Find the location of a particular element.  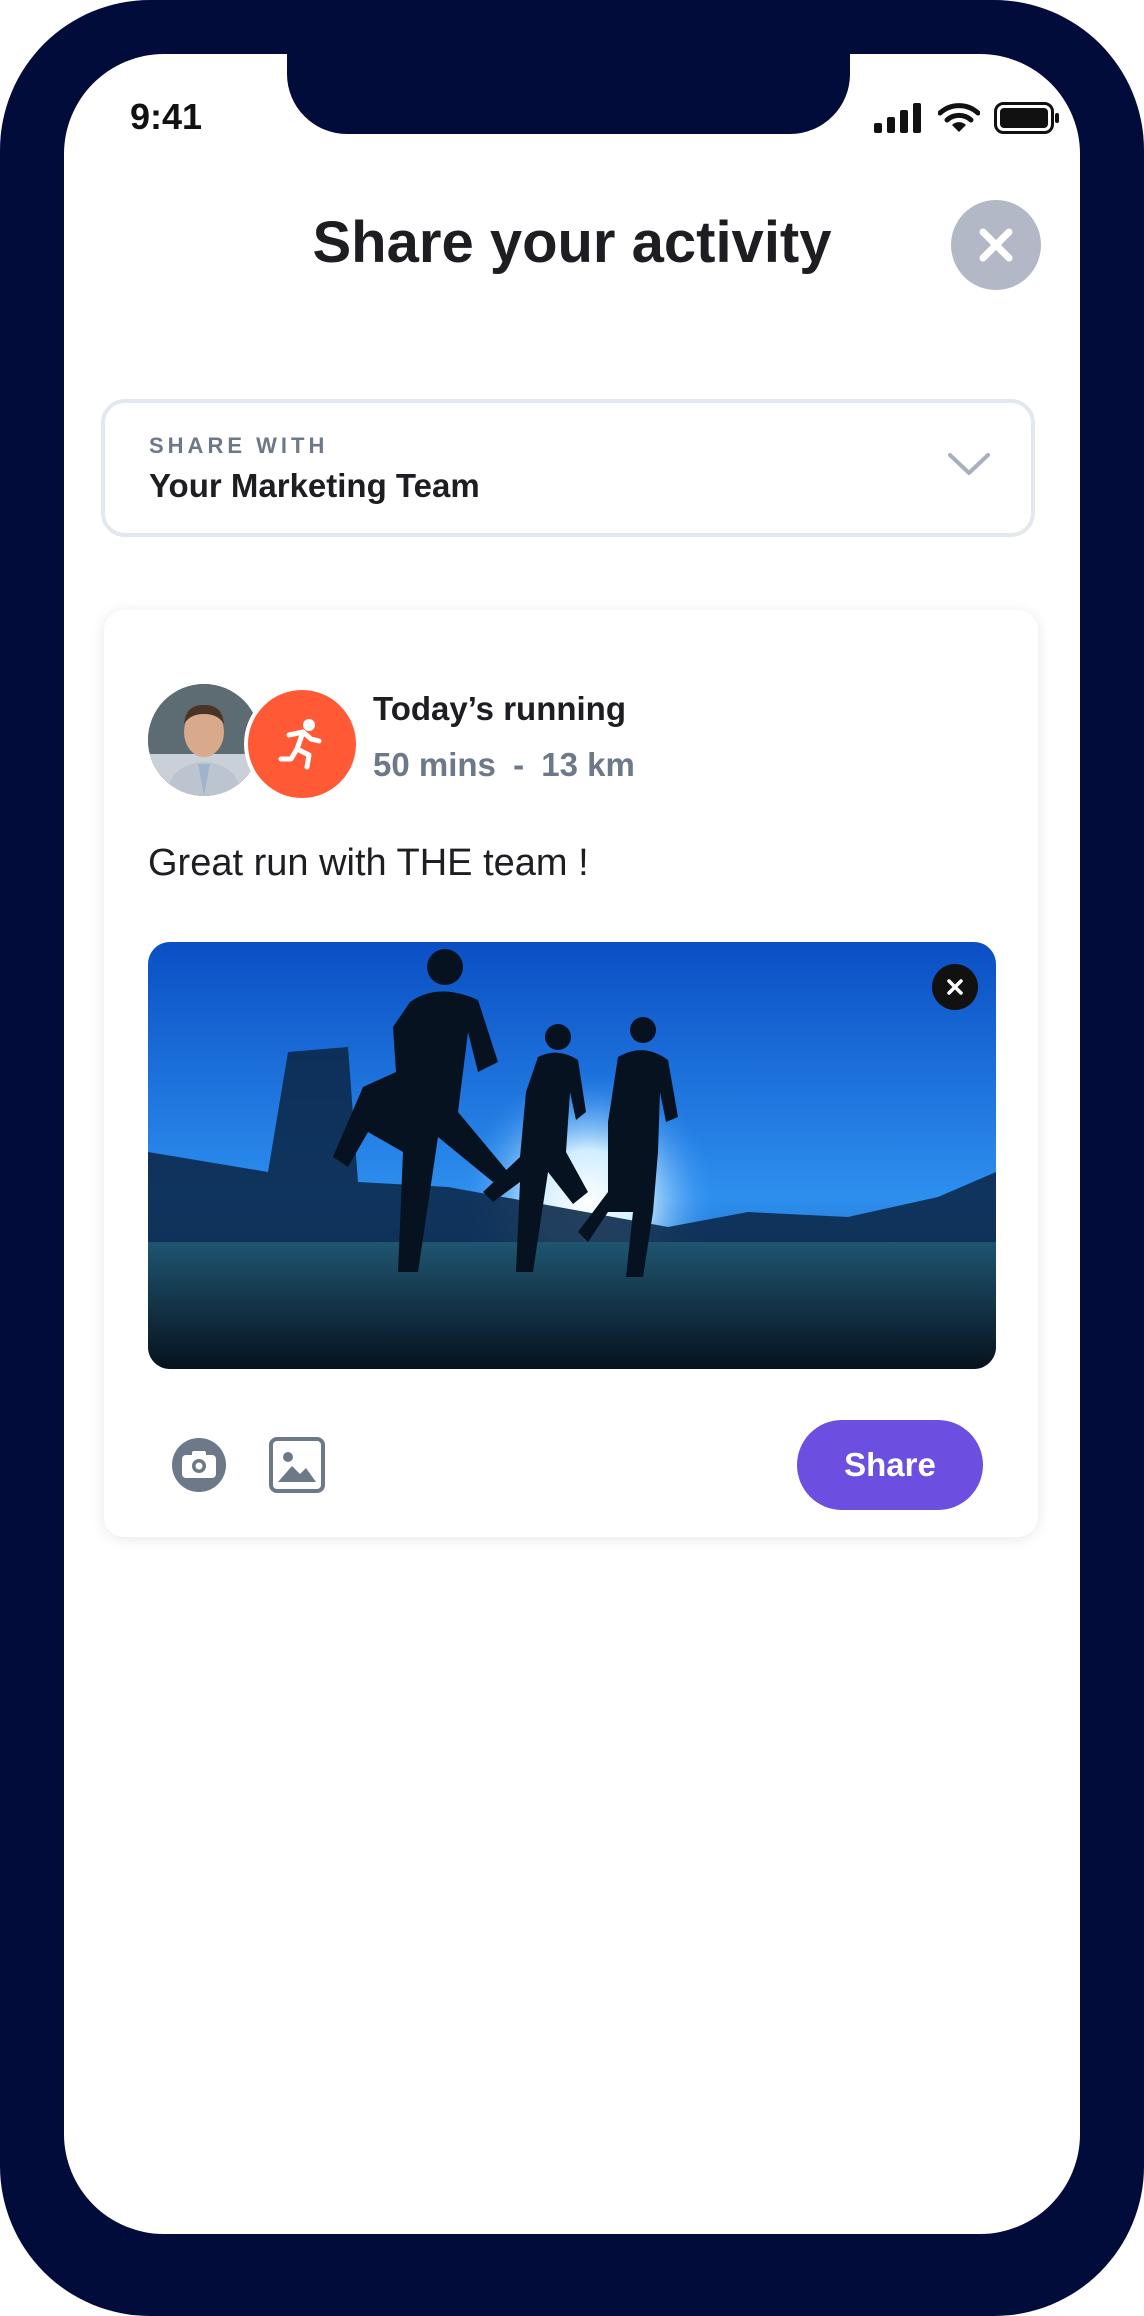

share-with-dropdown: SHARE WITH Your Marketing Team is located at coordinates (568, 468).